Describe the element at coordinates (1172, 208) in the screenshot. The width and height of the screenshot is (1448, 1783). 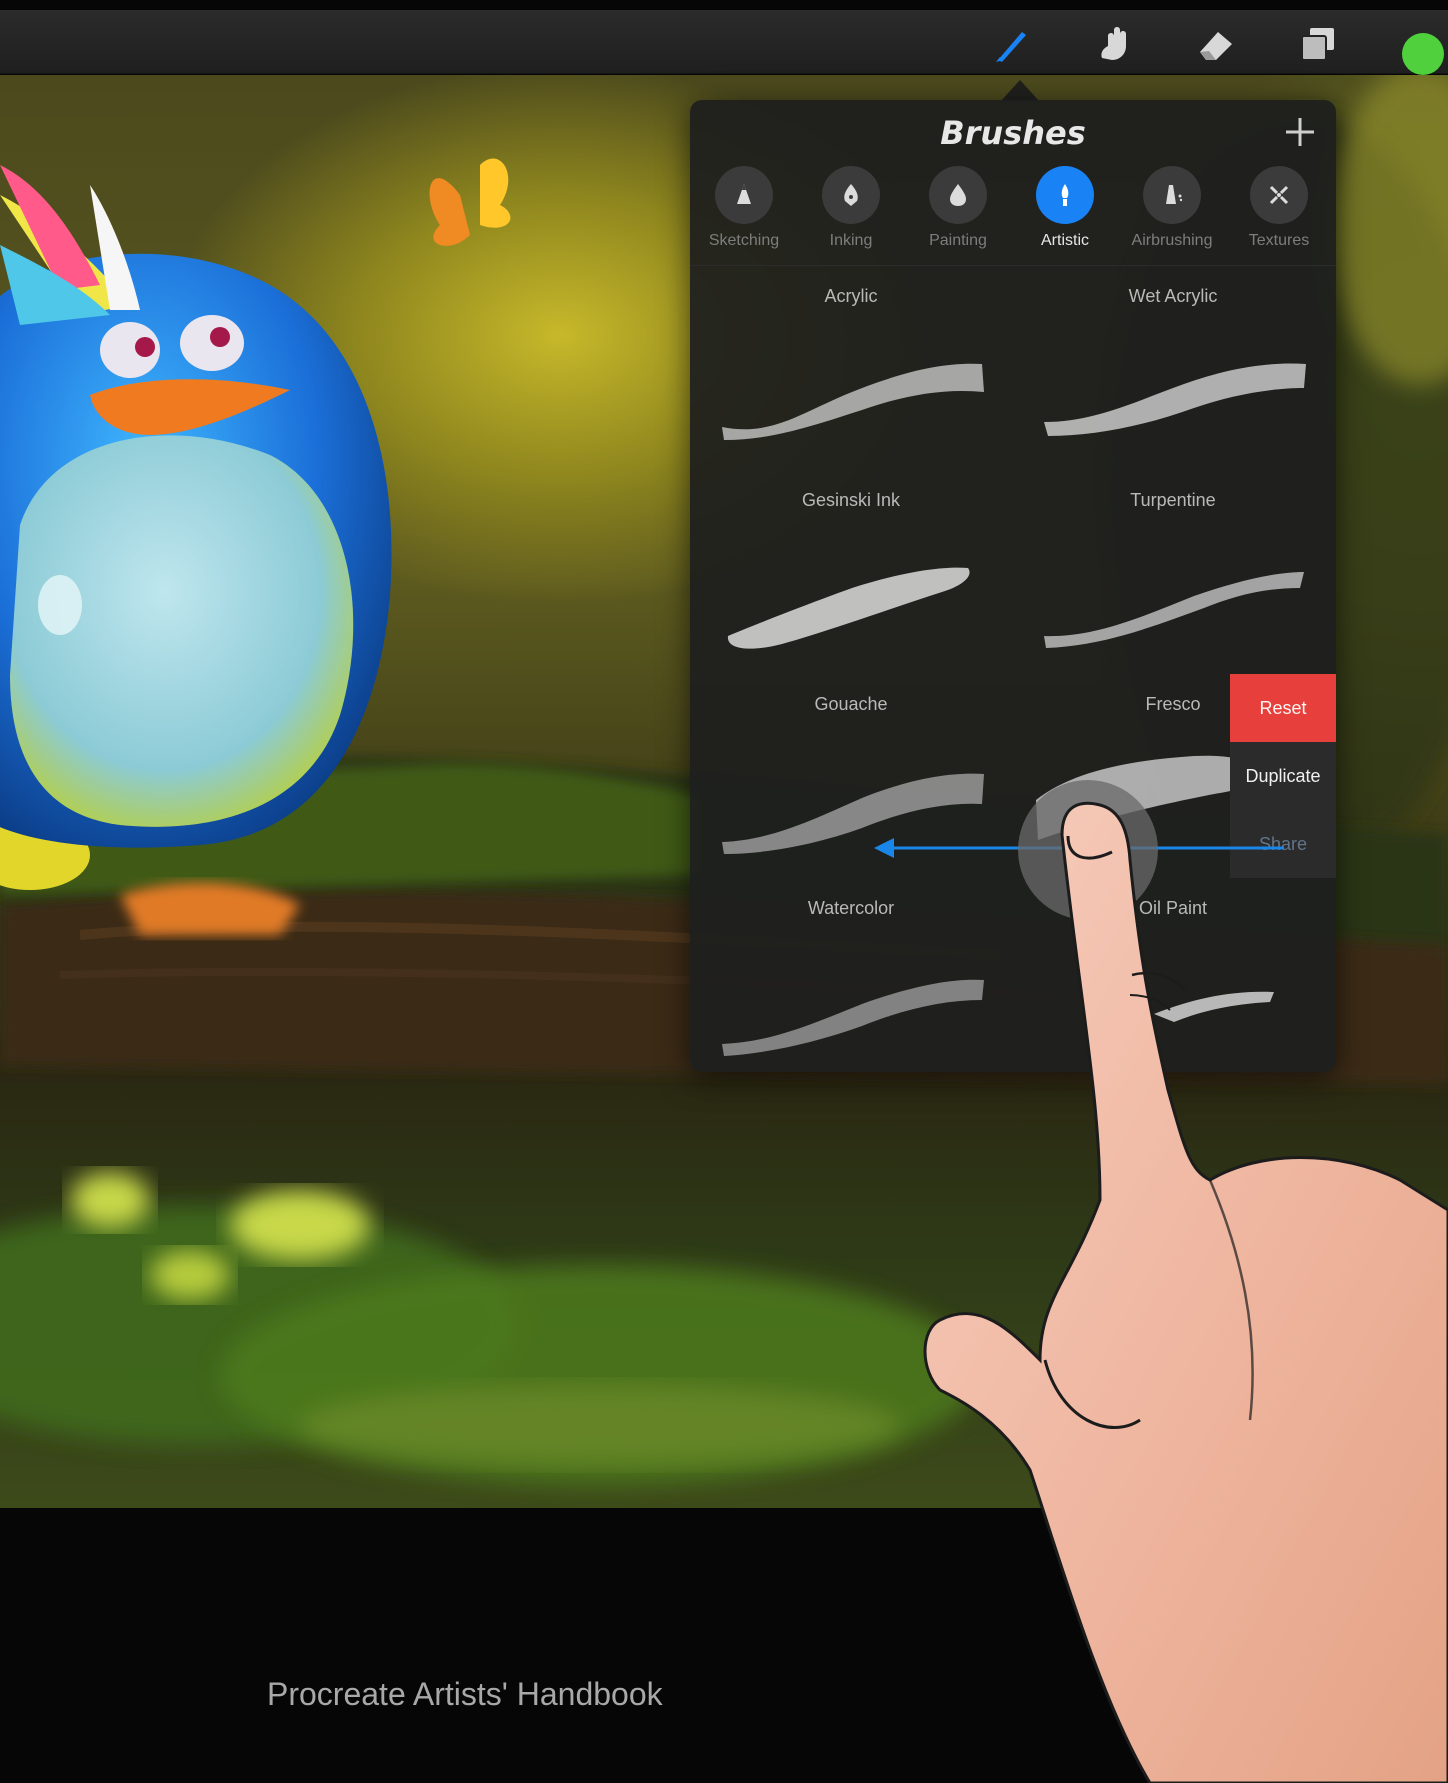
I see `category-airbrushing: Airbrushing` at that location.